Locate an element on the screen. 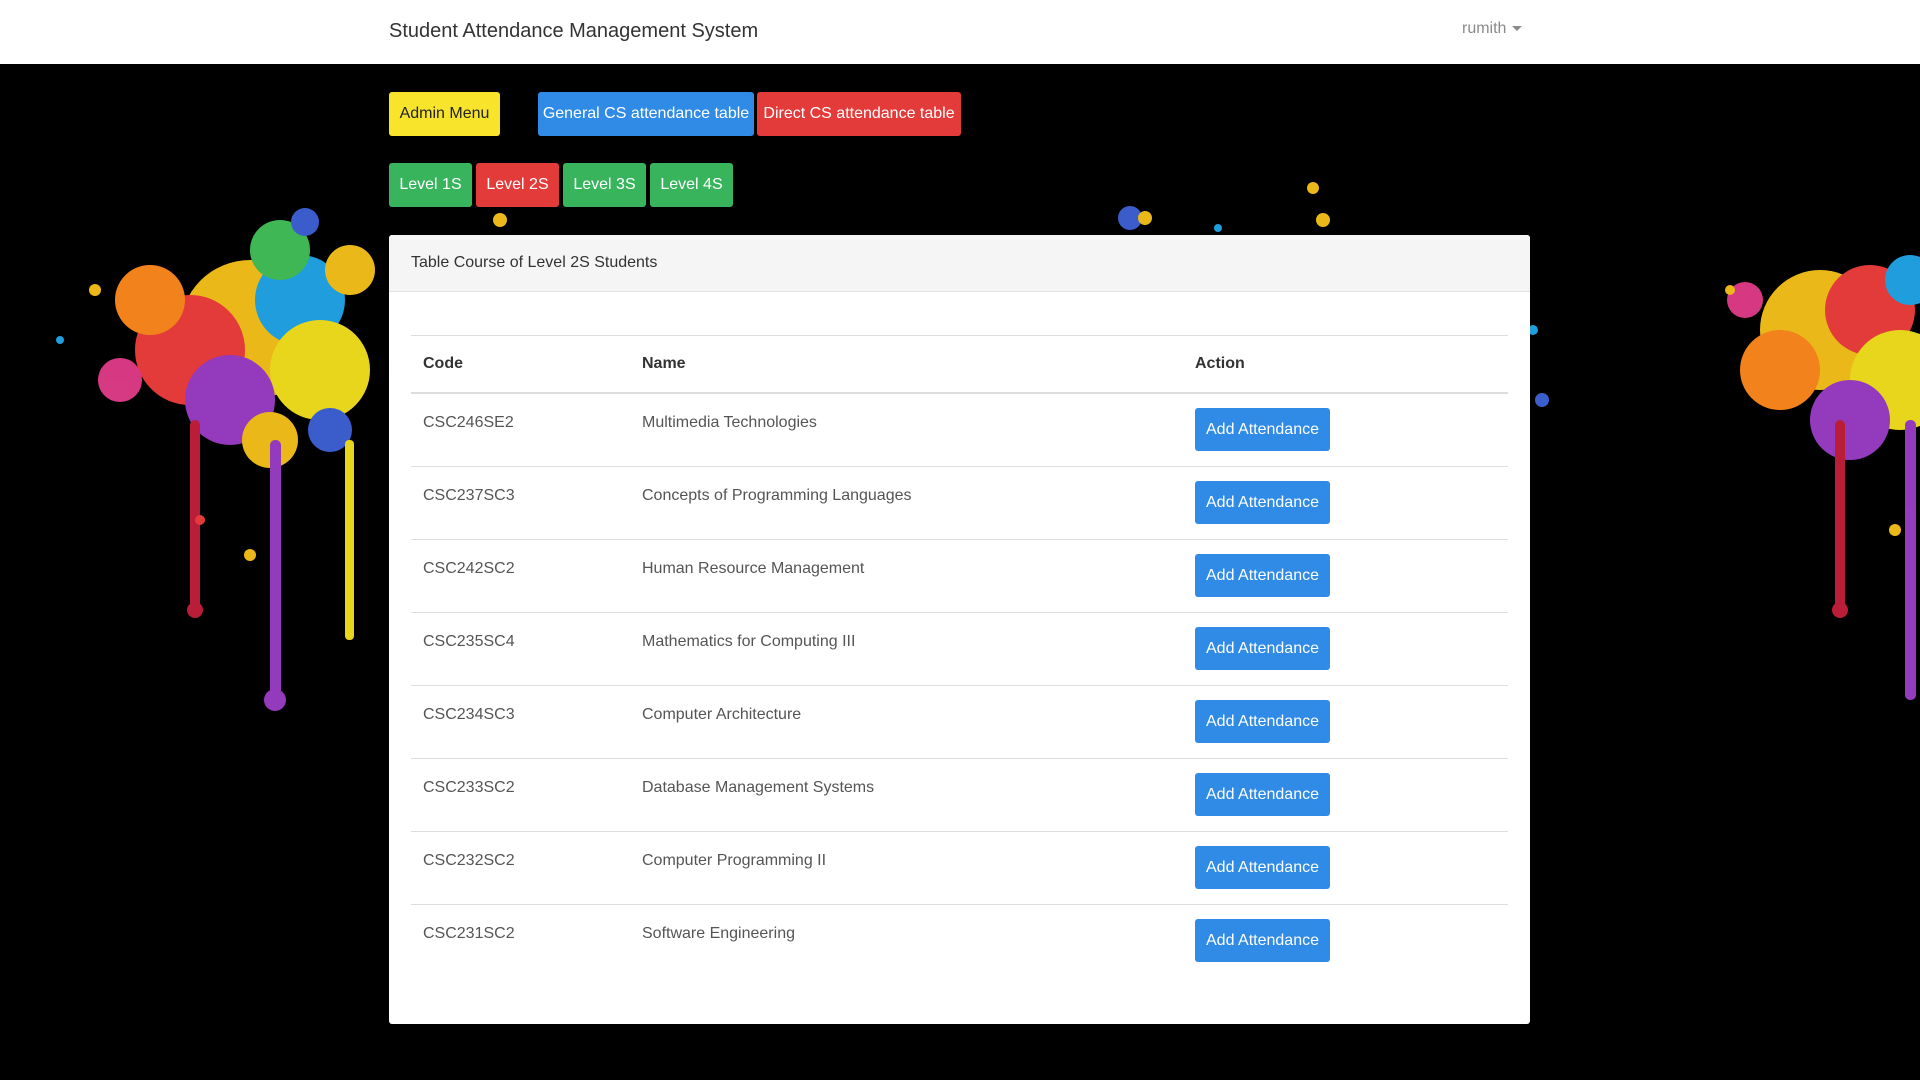 This screenshot has width=1920, height=1080. course-code: CSC235SC4 is located at coordinates (469, 641).